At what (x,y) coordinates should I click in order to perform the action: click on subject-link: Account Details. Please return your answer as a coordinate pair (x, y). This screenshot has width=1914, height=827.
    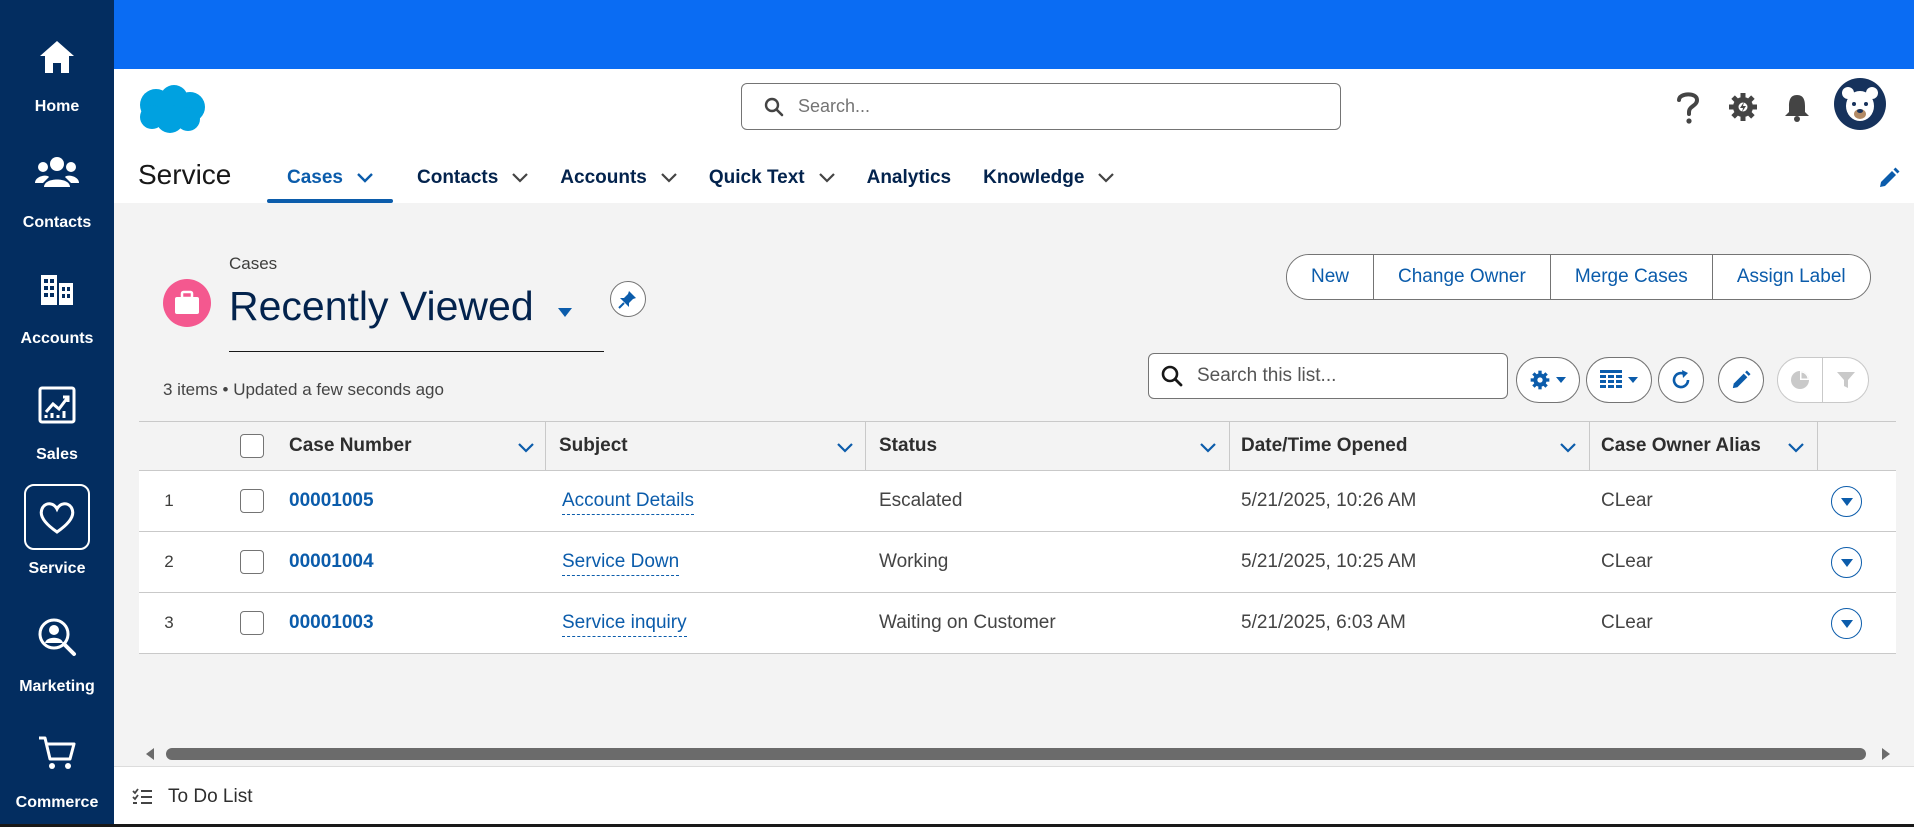
    Looking at the image, I should click on (628, 501).